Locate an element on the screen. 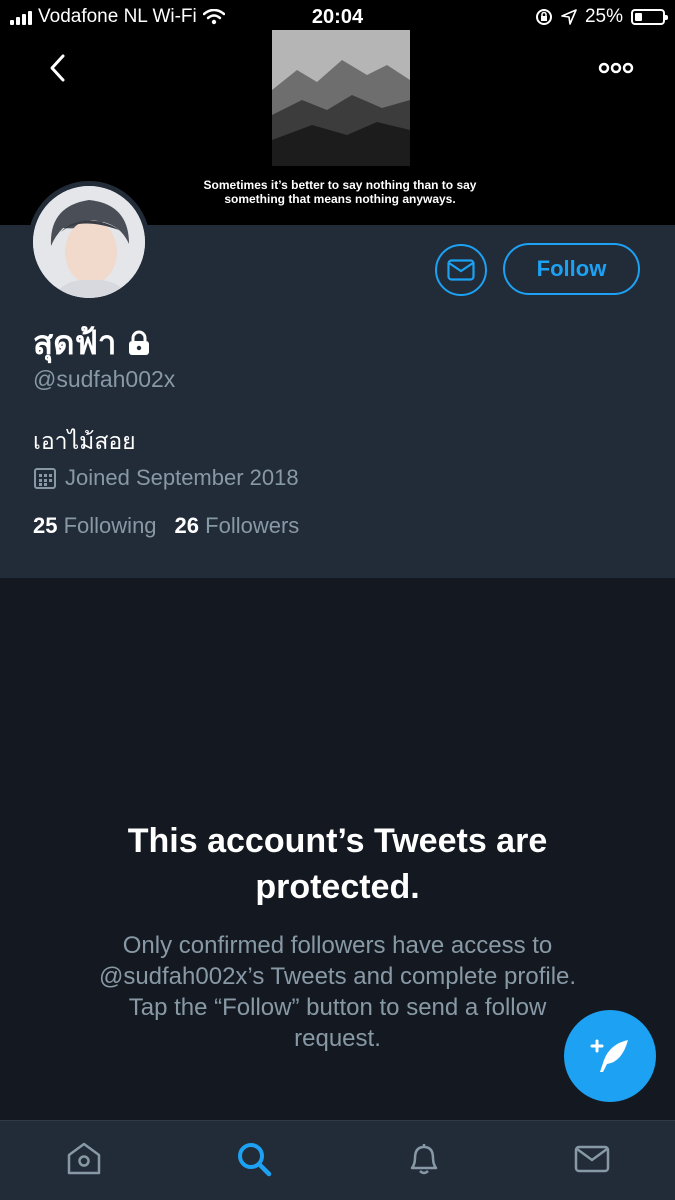 Image resolution: width=675 pixels, height=1200 pixels. banner-quote-line: something that means nothing anyways. is located at coordinates (340, 199).